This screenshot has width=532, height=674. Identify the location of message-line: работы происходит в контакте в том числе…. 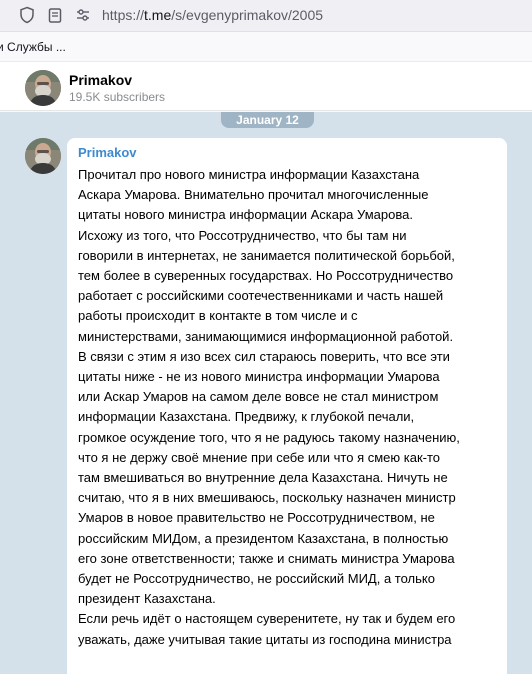
(218, 316).